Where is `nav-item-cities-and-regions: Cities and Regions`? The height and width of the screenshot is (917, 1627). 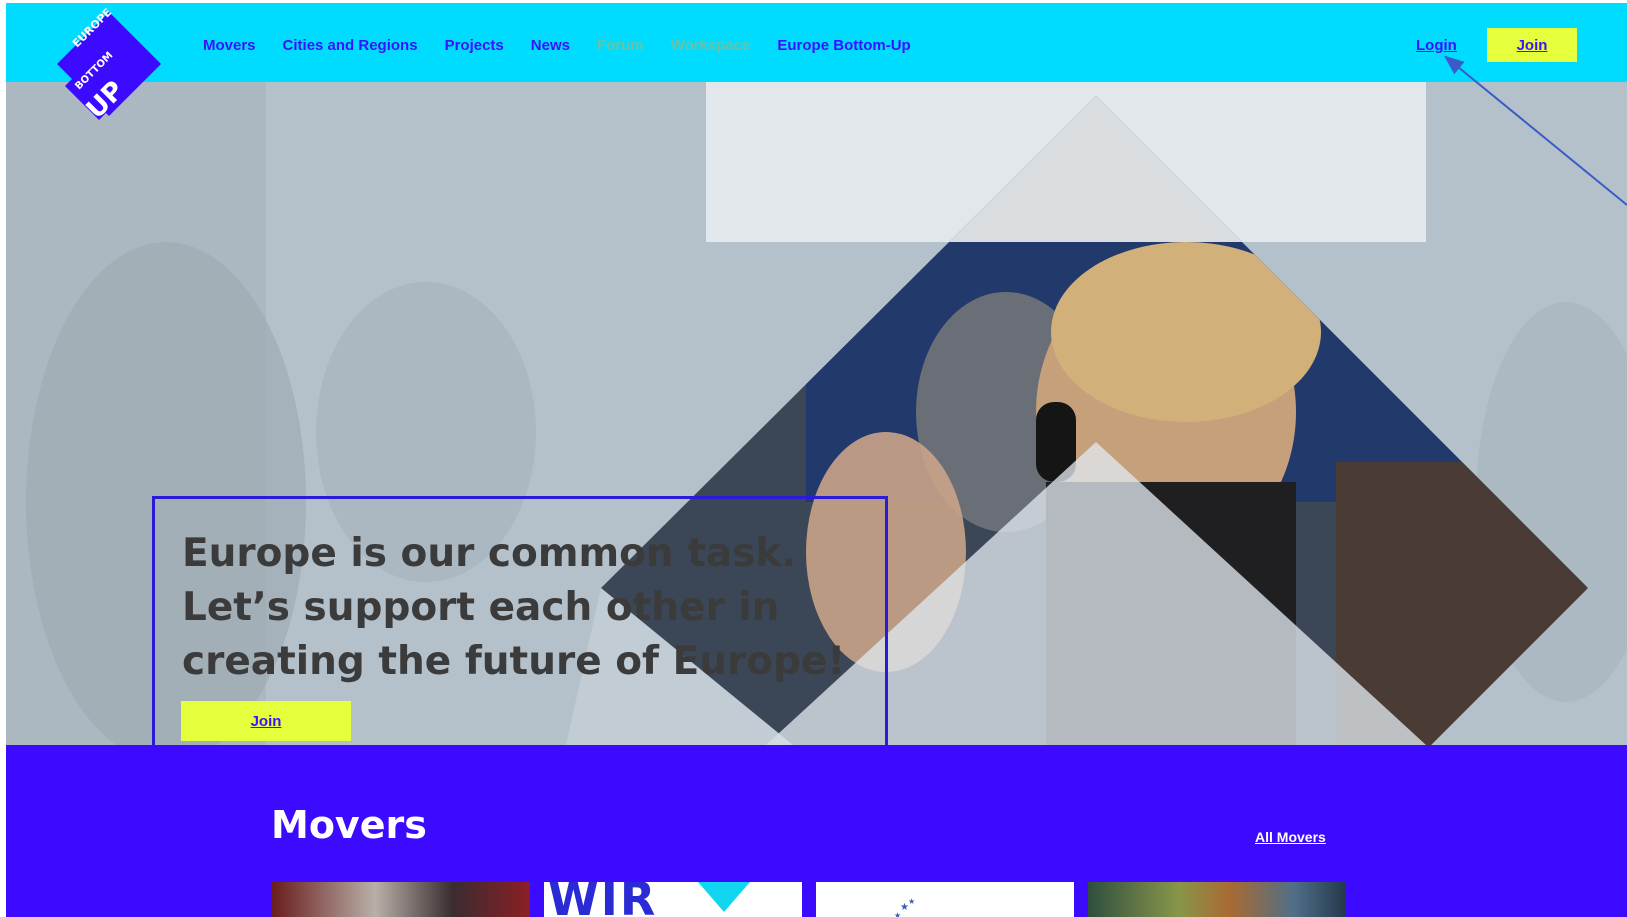
nav-item-cities-and-regions: Cities and Regions is located at coordinates (350, 45).